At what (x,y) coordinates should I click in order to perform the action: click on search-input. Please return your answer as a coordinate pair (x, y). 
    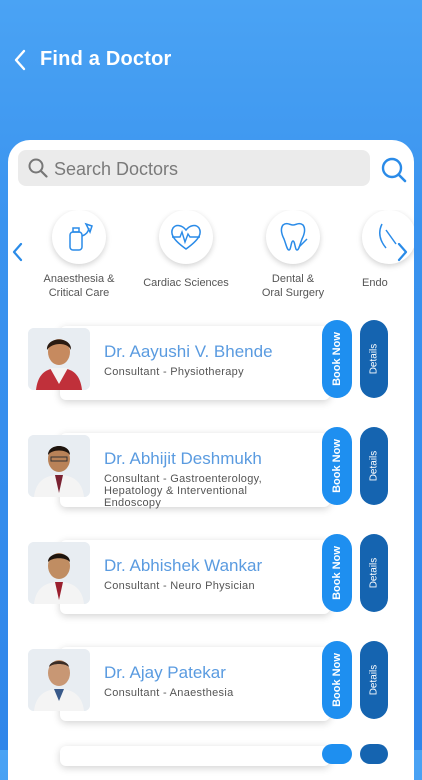
    Looking at the image, I should click on (204, 169).